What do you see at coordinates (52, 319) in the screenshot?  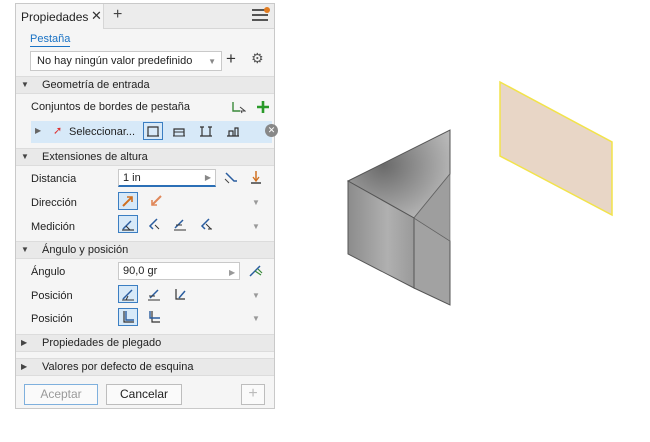 I see `position-2-label: Posición` at bounding box center [52, 319].